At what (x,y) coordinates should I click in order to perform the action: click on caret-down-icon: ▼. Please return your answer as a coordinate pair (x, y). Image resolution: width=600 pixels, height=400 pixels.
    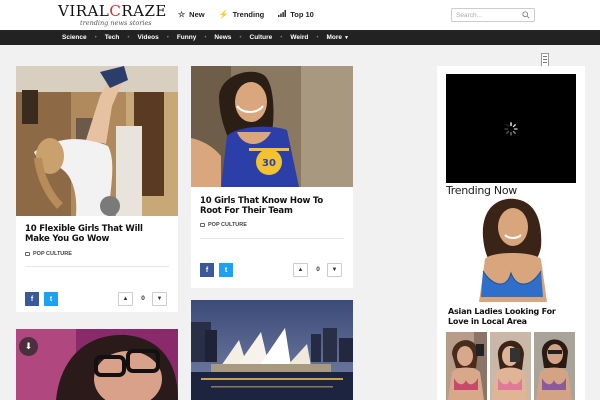
    Looking at the image, I should click on (346, 38).